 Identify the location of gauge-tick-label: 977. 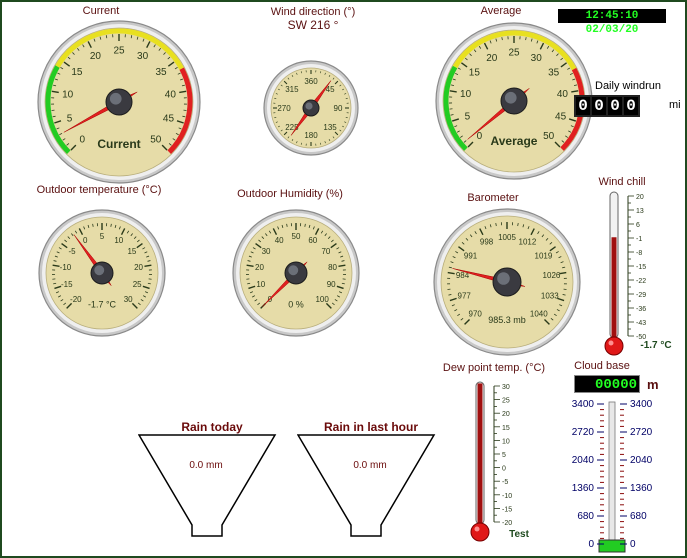
(465, 296).